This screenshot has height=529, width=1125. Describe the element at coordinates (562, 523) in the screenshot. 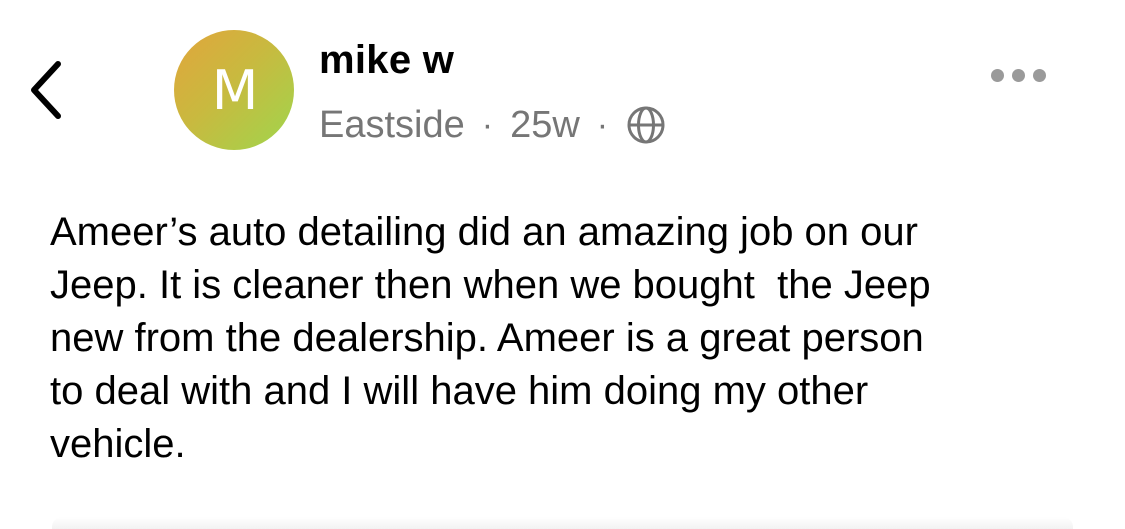

I see `next-card-edge` at that location.